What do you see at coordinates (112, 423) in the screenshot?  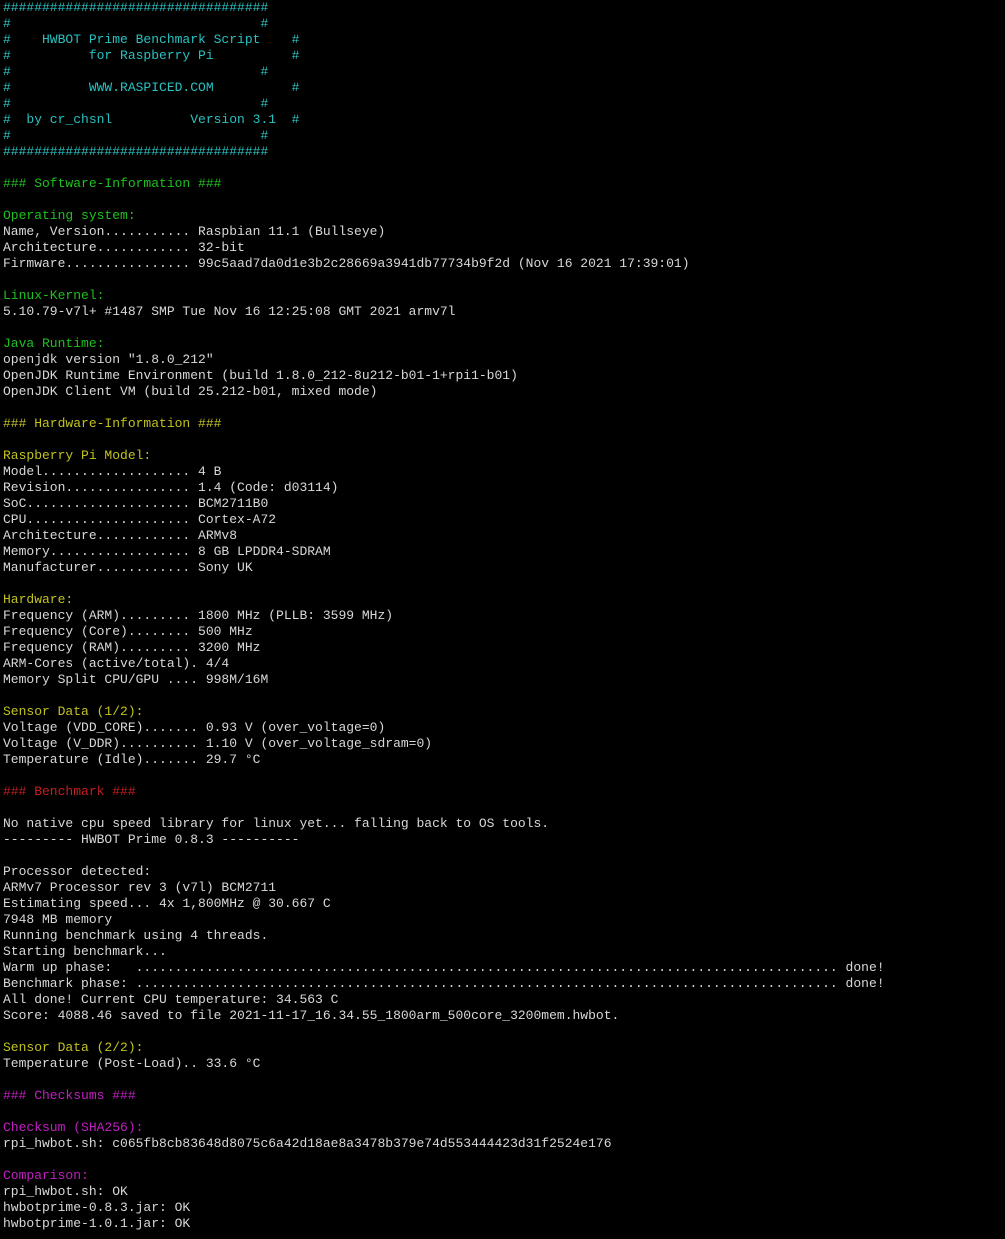 I see `terminal-line: ### Hardware-Information ###` at bounding box center [112, 423].